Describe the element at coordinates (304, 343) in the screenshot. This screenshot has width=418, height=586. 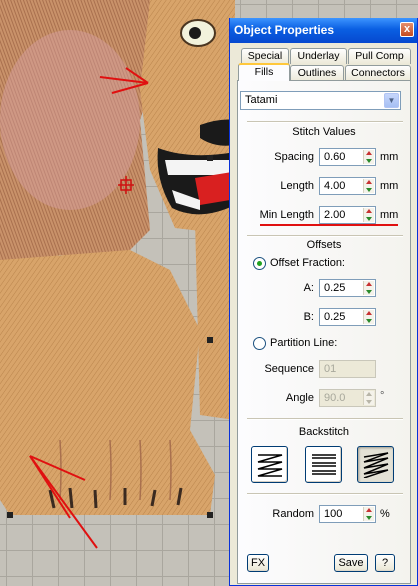
I see `partition-line-label: Partition Line:` at that location.